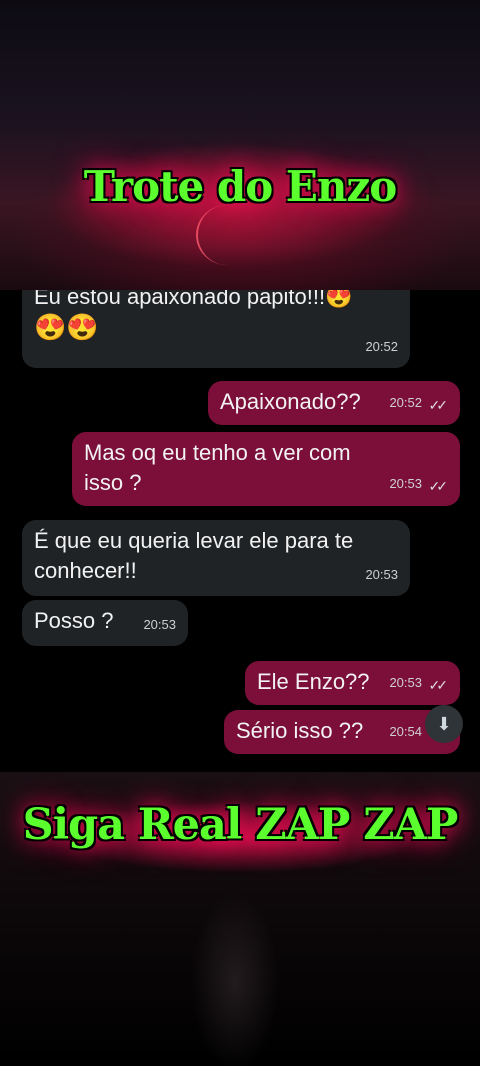 This screenshot has height=1066, width=480. I want to click on message-text: Ele Enzo??, so click(313, 681).